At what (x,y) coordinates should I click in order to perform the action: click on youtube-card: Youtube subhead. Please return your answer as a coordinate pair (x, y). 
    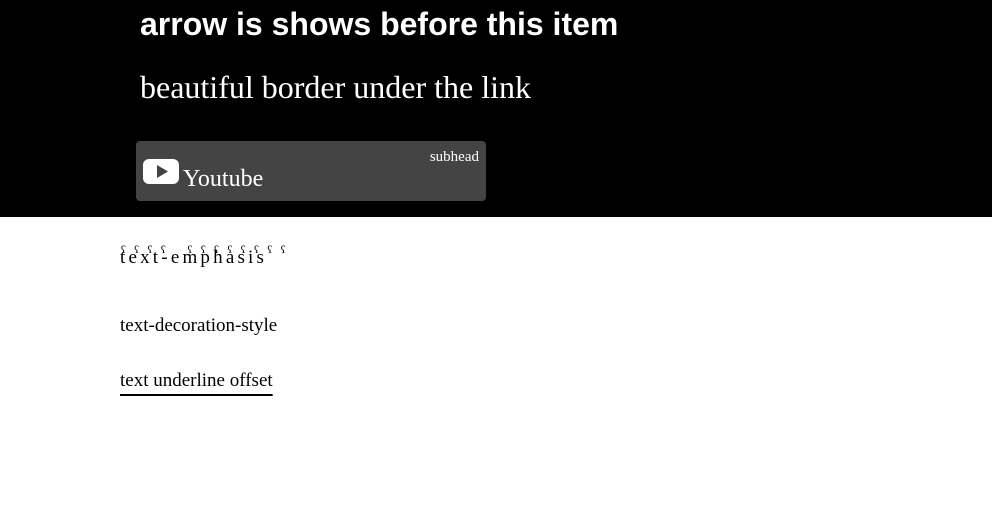
    Looking at the image, I should click on (311, 171).